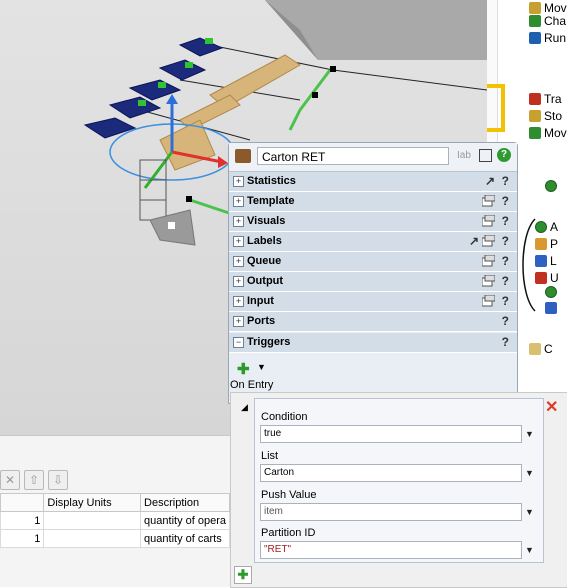 This screenshot has width=567, height=588. I want to click on library-item-run: Run, so click(547, 37).